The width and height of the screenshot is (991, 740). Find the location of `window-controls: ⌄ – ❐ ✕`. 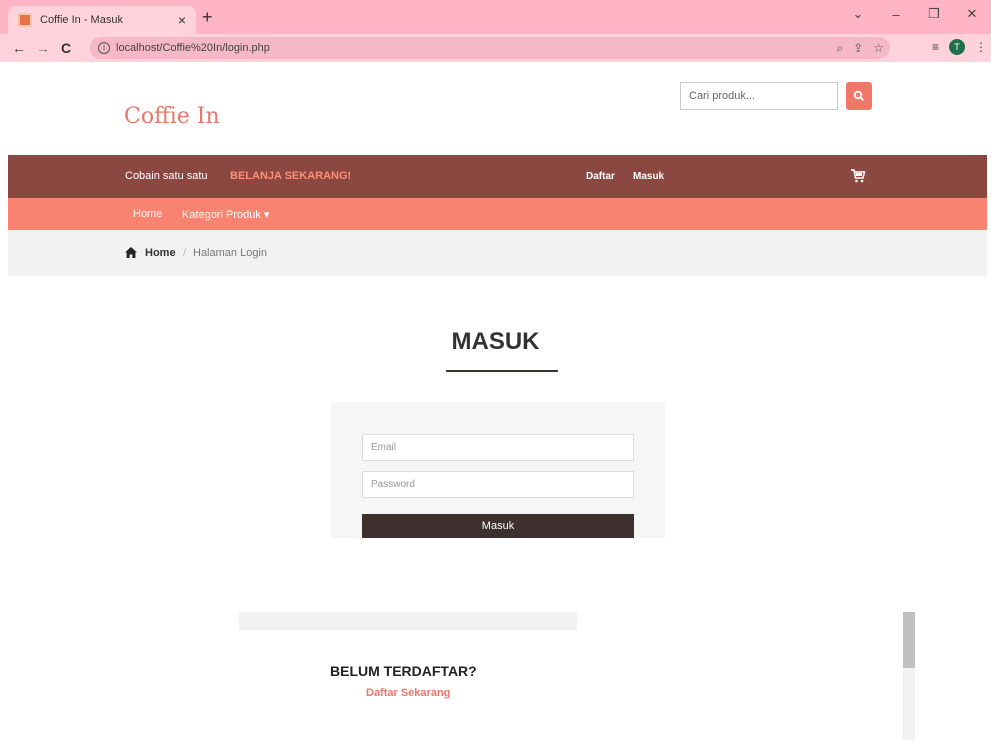

window-controls: ⌄ – ❐ ✕ is located at coordinates (915, 14).